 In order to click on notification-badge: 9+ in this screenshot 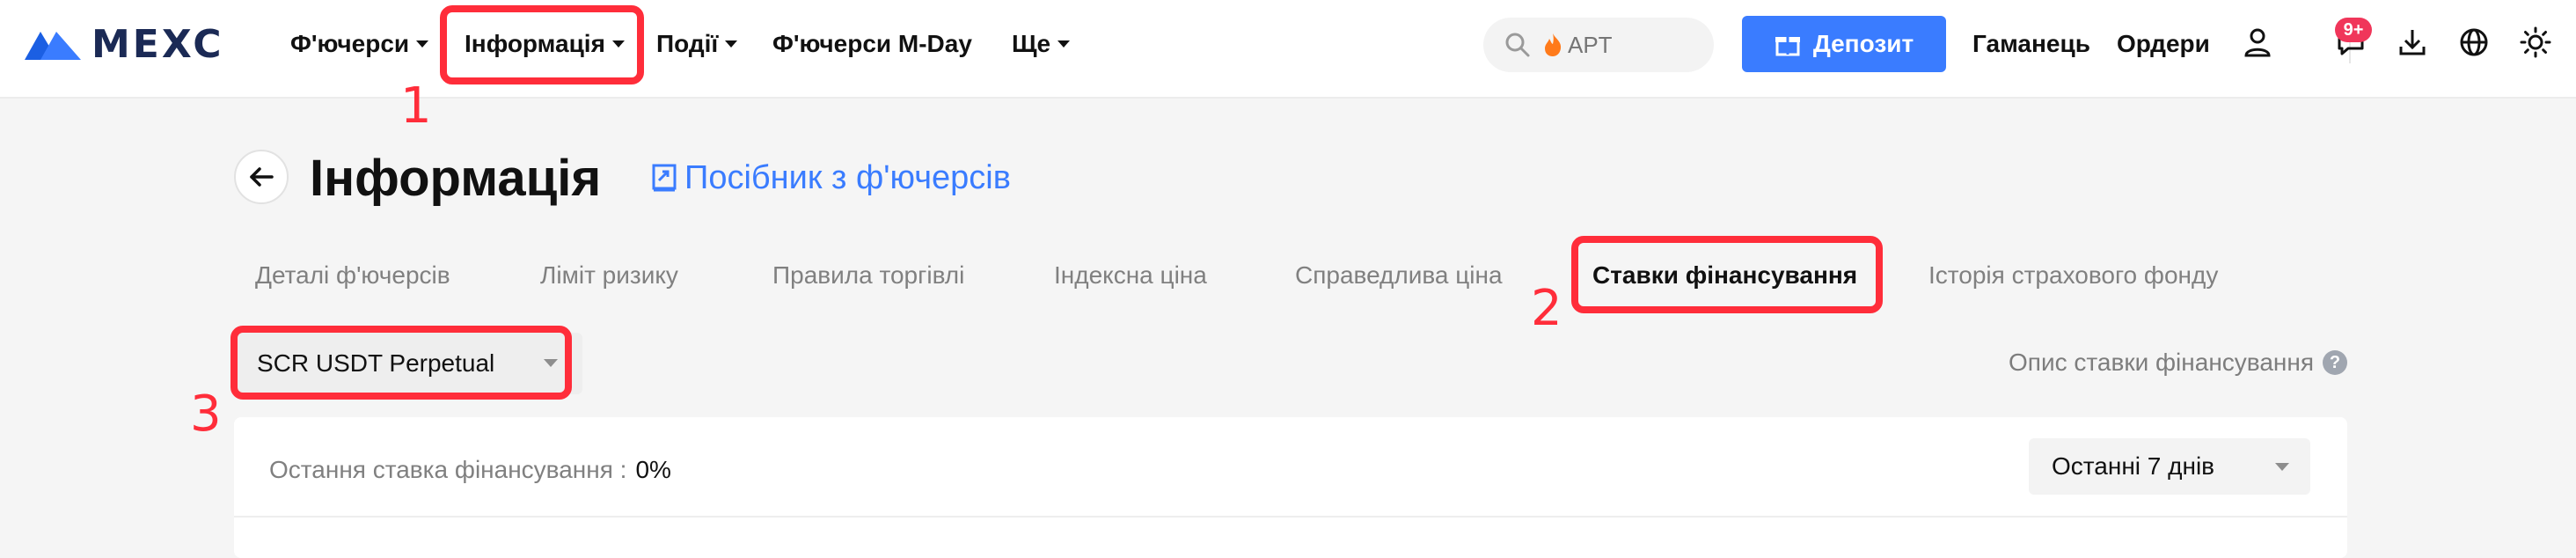, I will do `click(2353, 30)`.